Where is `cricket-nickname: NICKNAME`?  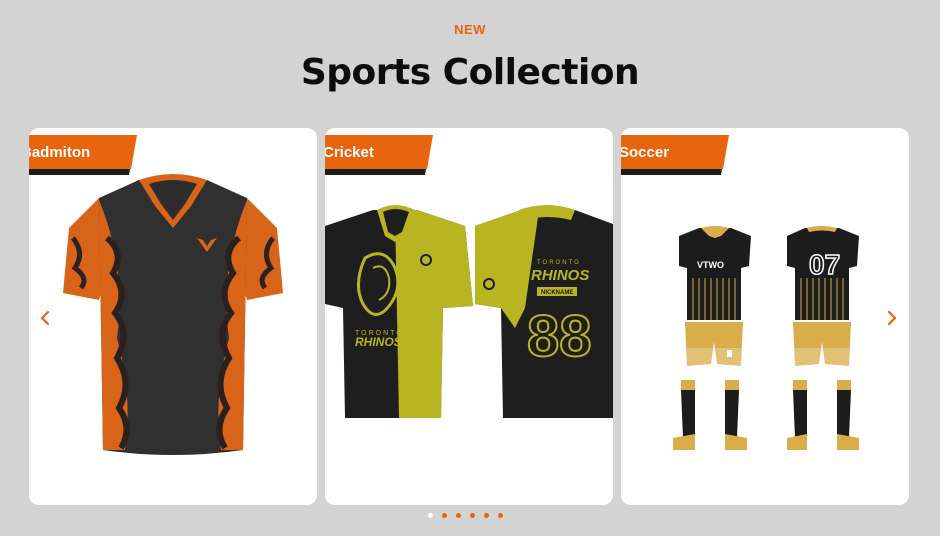 cricket-nickname: NICKNAME is located at coordinates (557, 293).